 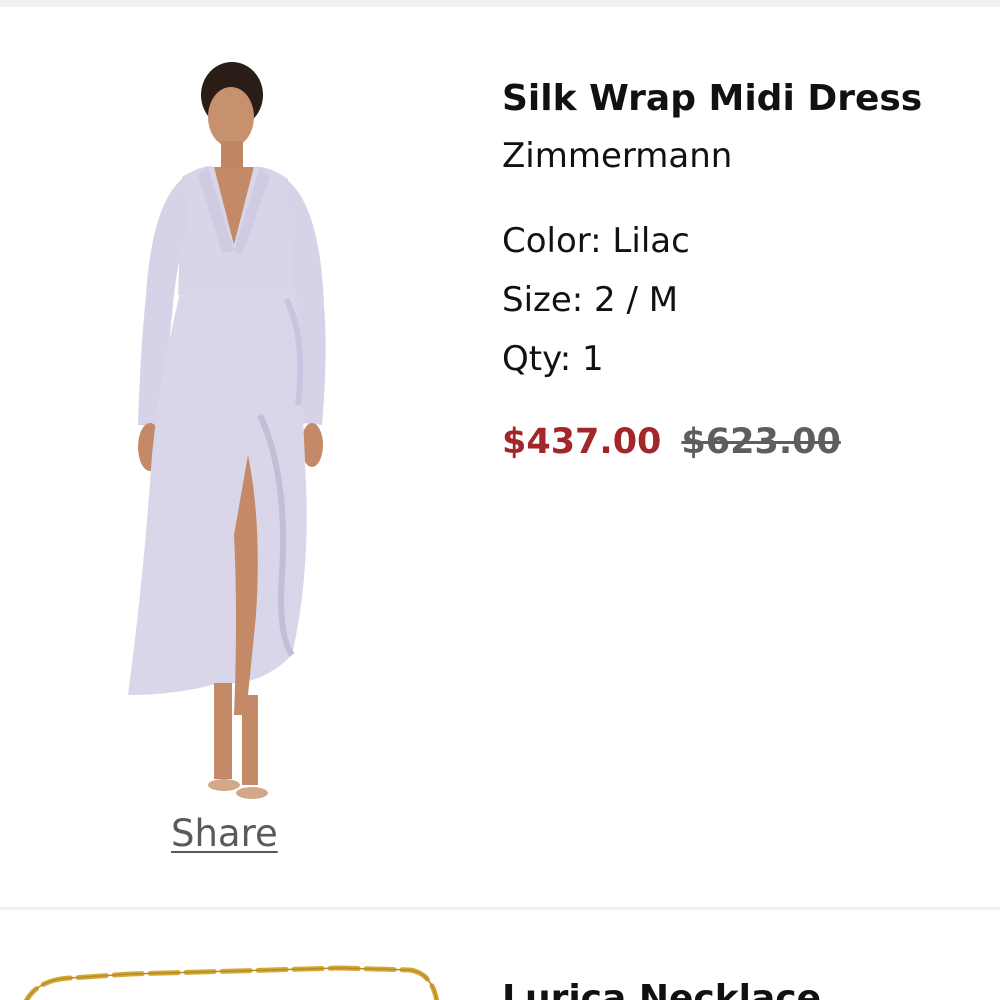 What do you see at coordinates (661, 989) in the screenshot?
I see `product-title: Lurica Necklace` at bounding box center [661, 989].